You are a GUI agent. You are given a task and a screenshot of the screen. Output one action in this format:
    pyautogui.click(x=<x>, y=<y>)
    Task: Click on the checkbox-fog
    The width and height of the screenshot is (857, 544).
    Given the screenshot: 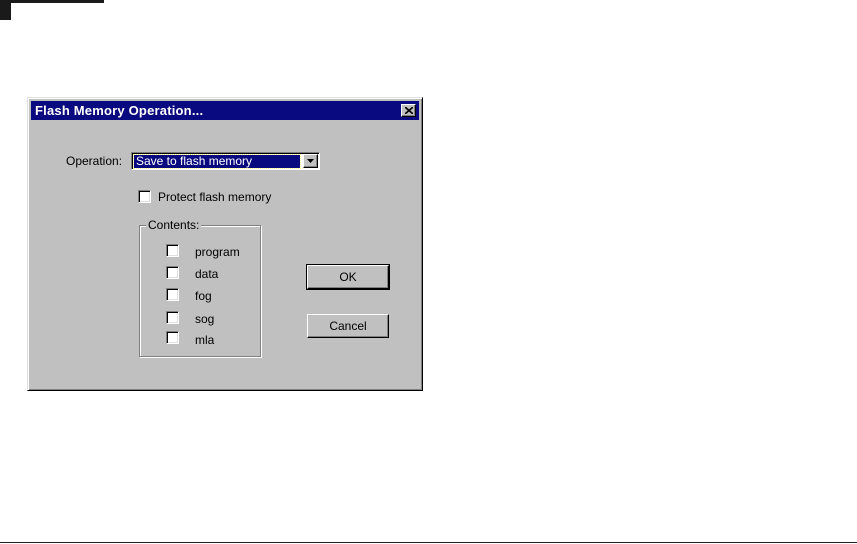 What is the action you would take?
    pyautogui.click(x=172, y=294)
    